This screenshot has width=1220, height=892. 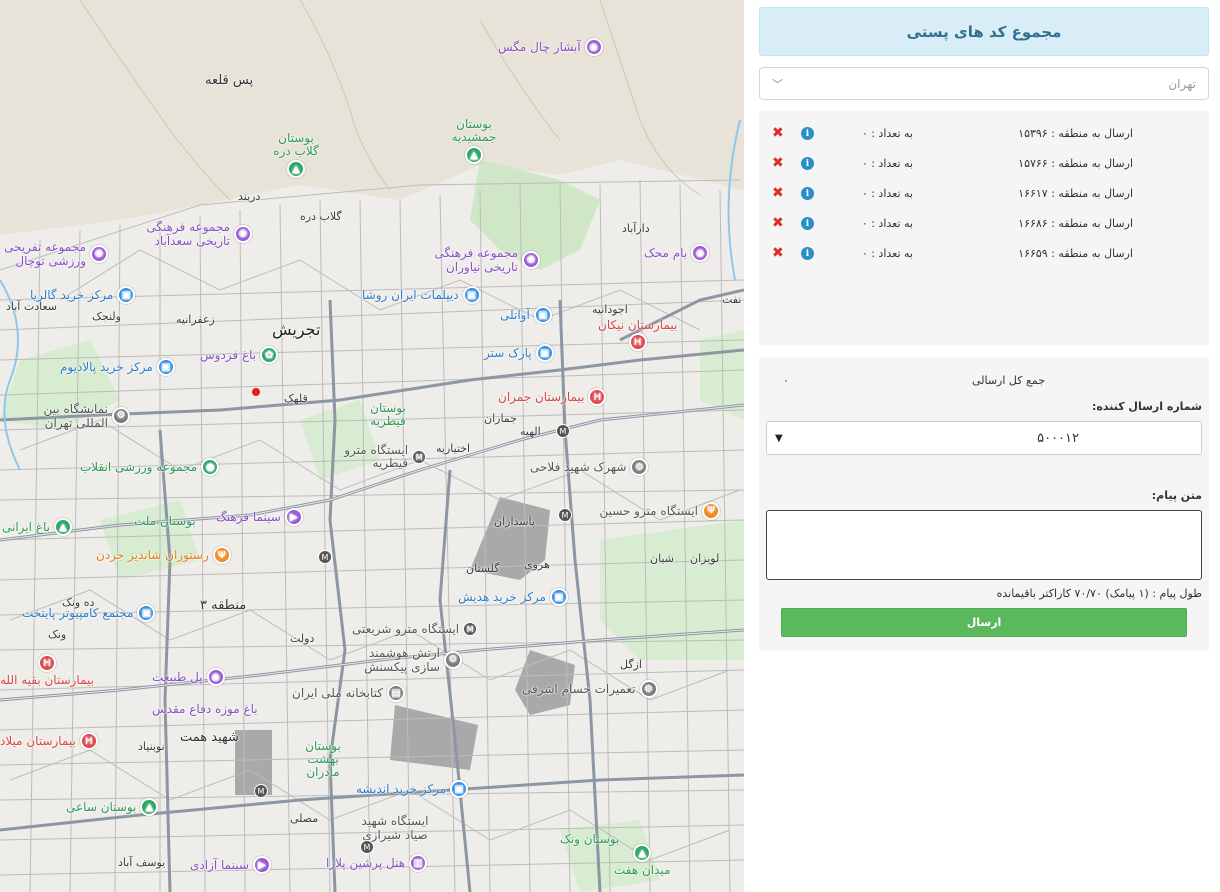 I want to click on poi-mellat-park: بوستان ملت, so click(x=165, y=521).